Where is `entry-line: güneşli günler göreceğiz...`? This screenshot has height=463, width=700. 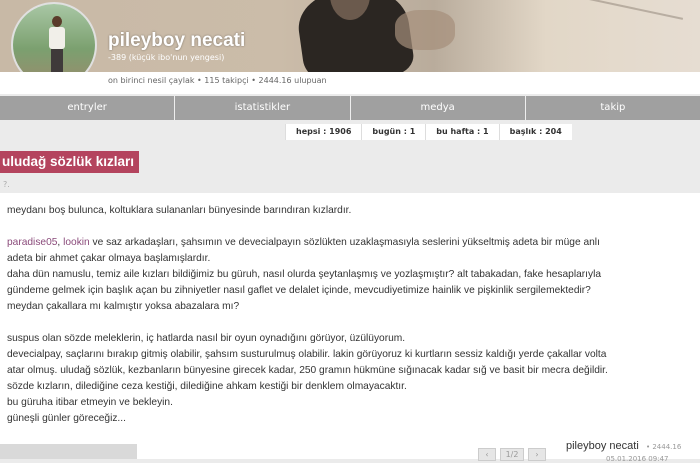
entry-line: güneşli günler göreceğiz... is located at coordinates (66, 418).